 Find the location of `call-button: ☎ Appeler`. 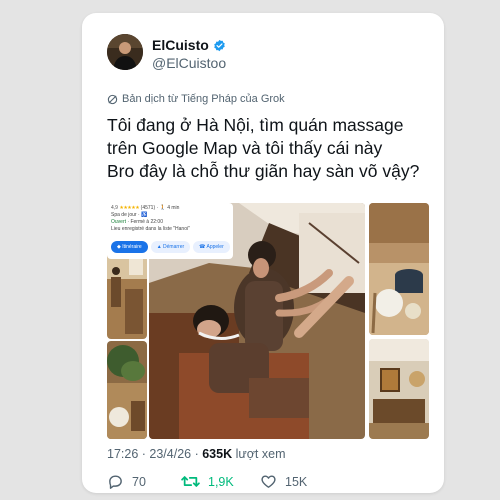

call-button: ☎ Appeler is located at coordinates (211, 247).